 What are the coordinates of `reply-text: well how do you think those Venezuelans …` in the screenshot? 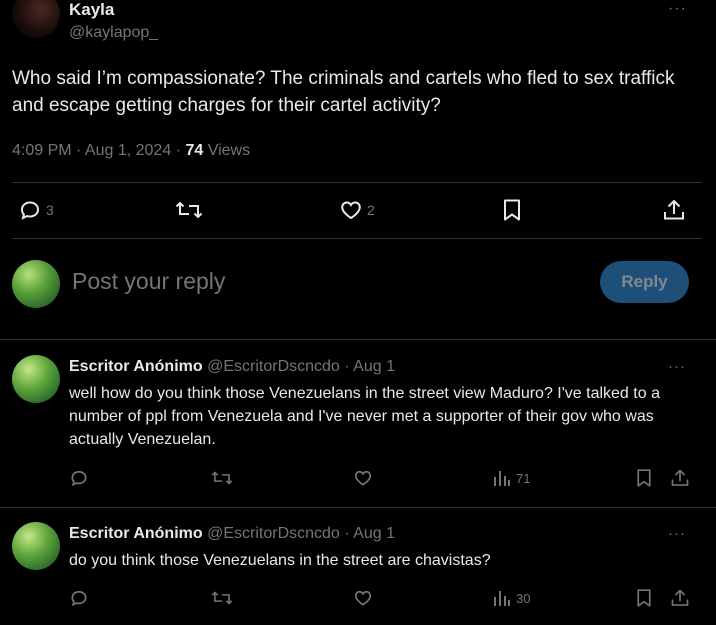 It's located at (364, 416).